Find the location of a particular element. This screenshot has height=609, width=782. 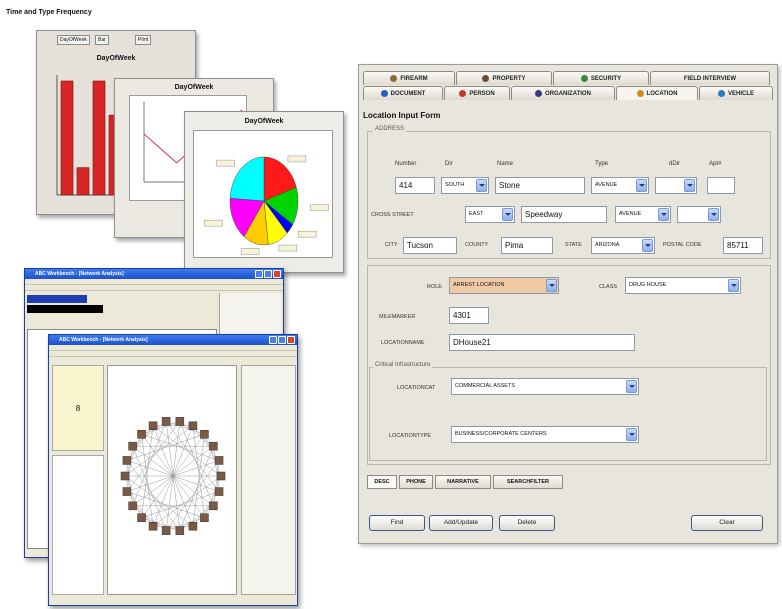

properties-pane is located at coordinates (78, 525).